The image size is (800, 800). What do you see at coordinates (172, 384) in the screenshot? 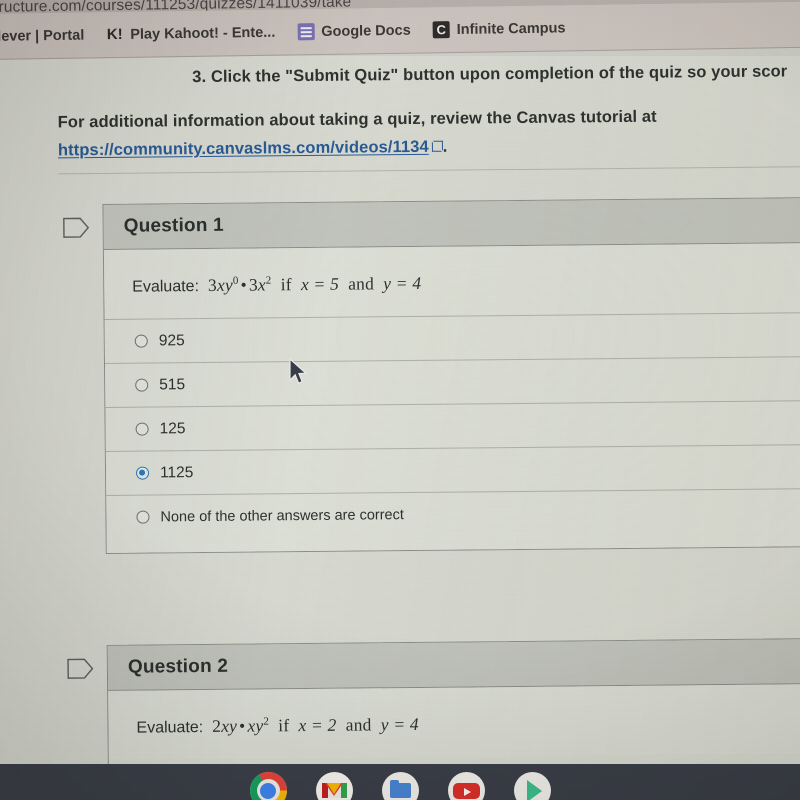
I see `answer-label: 515` at bounding box center [172, 384].